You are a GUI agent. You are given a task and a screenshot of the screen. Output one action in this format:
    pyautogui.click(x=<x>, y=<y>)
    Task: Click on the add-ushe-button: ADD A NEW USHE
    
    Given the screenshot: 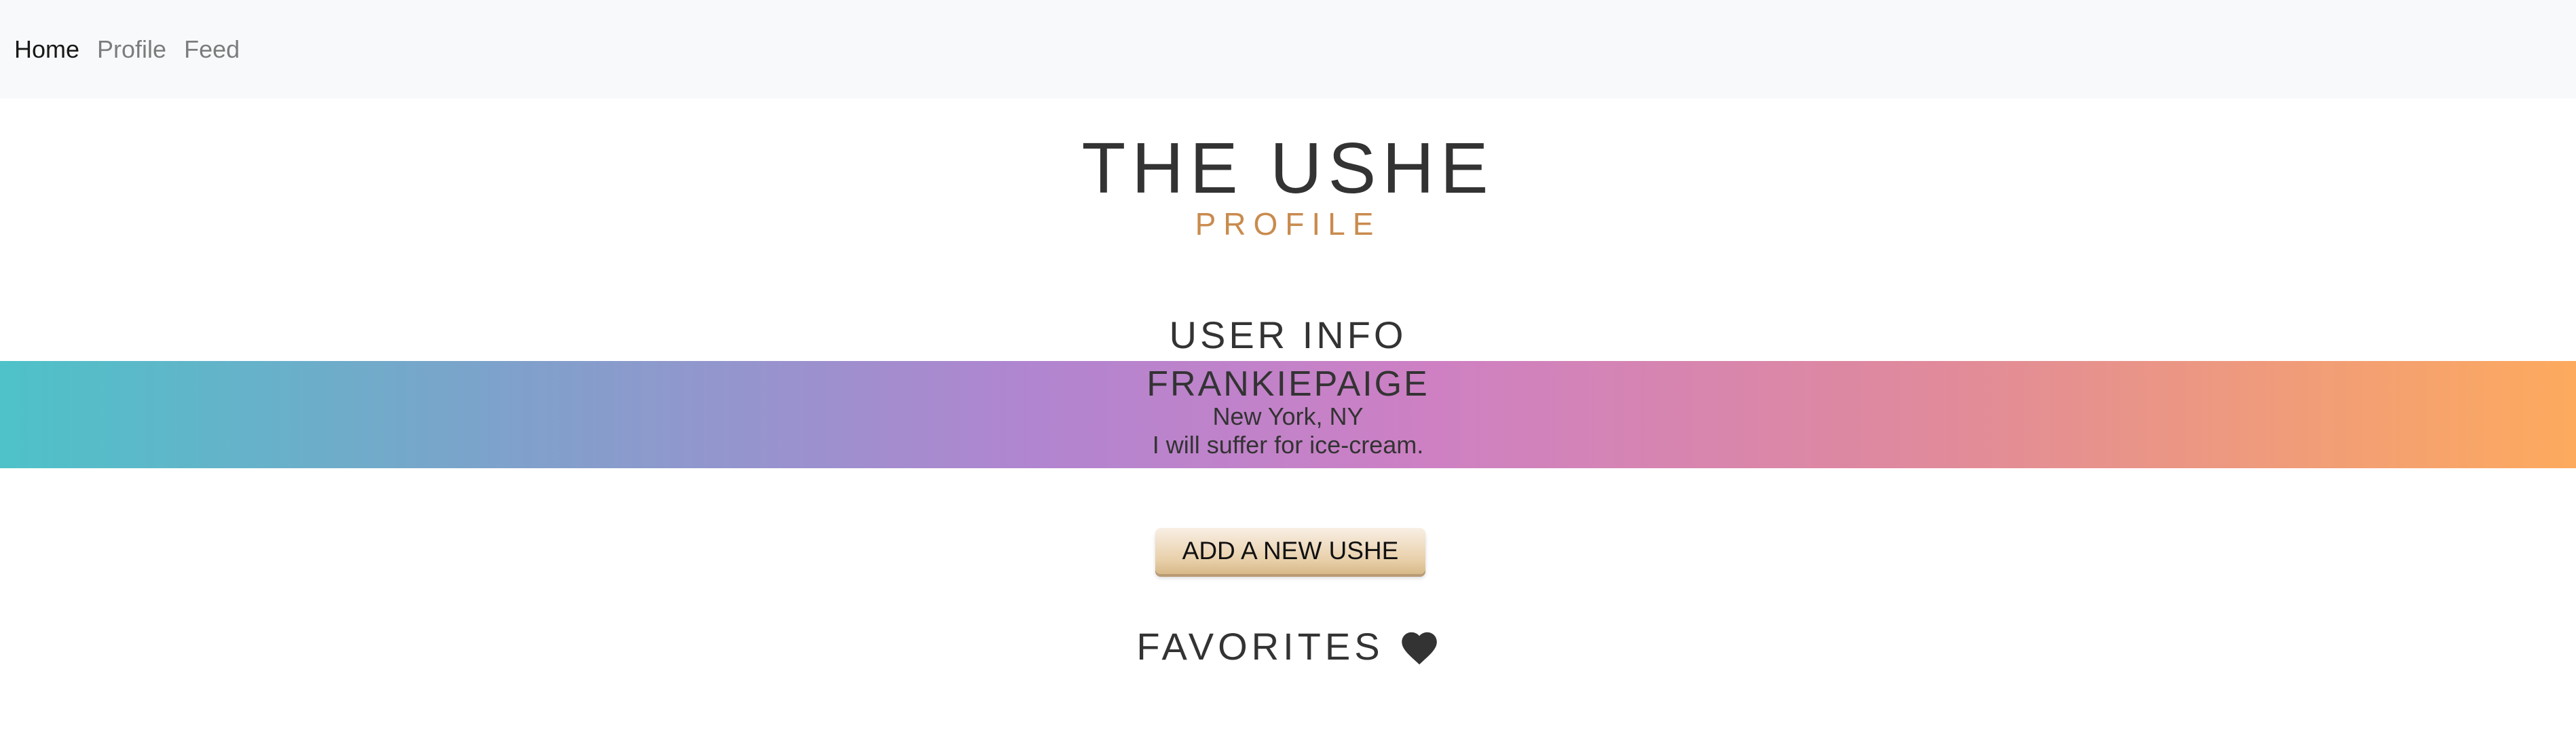 What is the action you would take?
    pyautogui.click(x=1290, y=551)
    